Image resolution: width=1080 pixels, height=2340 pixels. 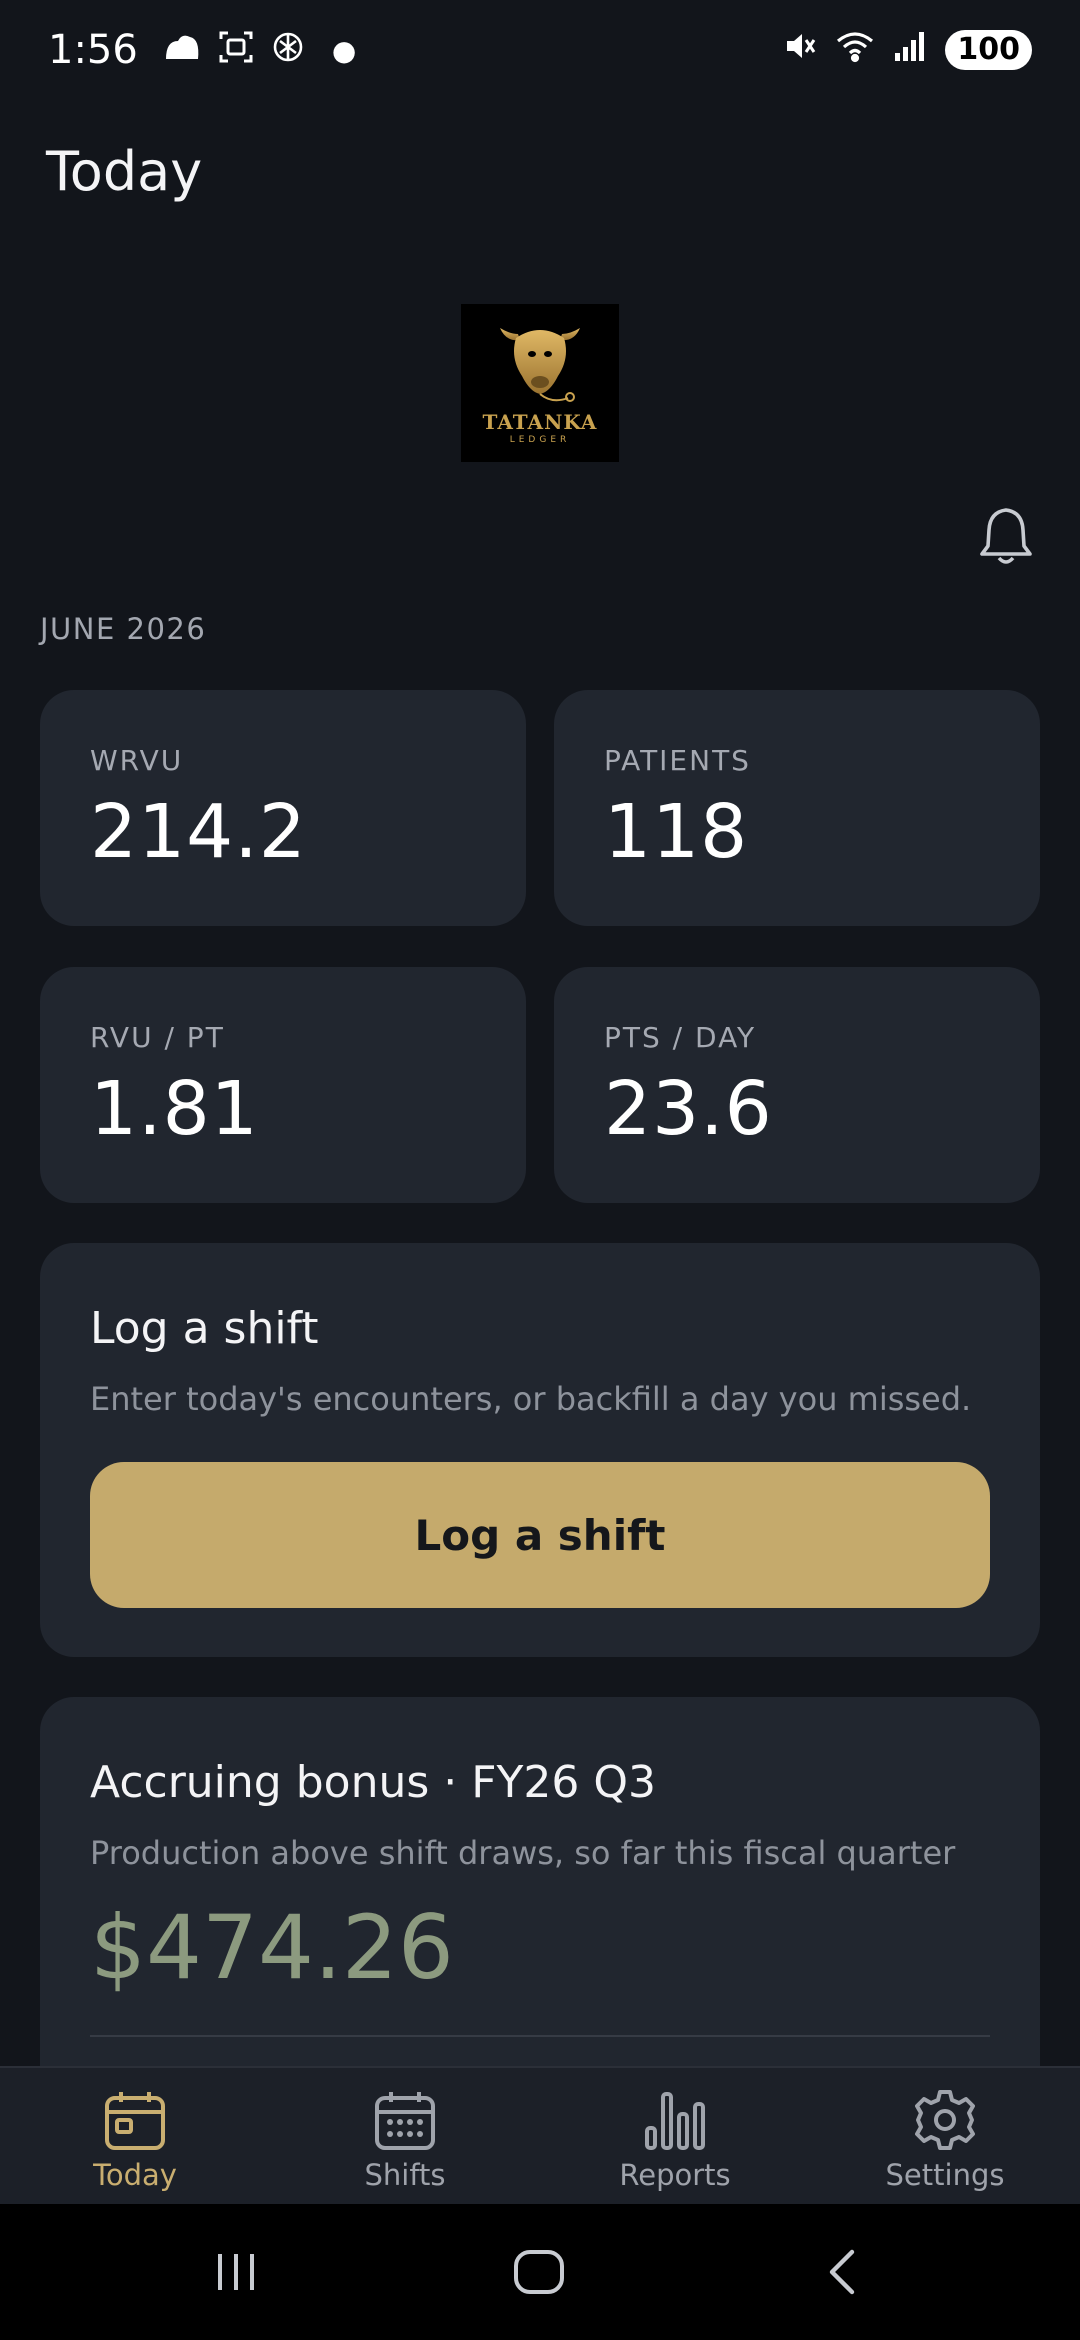 I want to click on nav-item-reports: Reports, so click(x=675, y=2136).